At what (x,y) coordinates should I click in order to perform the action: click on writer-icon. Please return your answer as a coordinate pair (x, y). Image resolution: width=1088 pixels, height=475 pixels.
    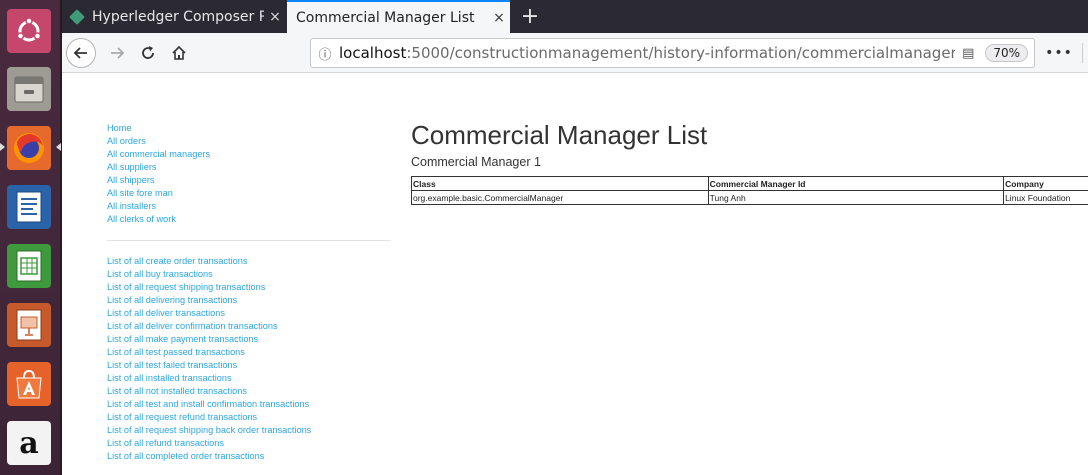
    Looking at the image, I should click on (29, 207).